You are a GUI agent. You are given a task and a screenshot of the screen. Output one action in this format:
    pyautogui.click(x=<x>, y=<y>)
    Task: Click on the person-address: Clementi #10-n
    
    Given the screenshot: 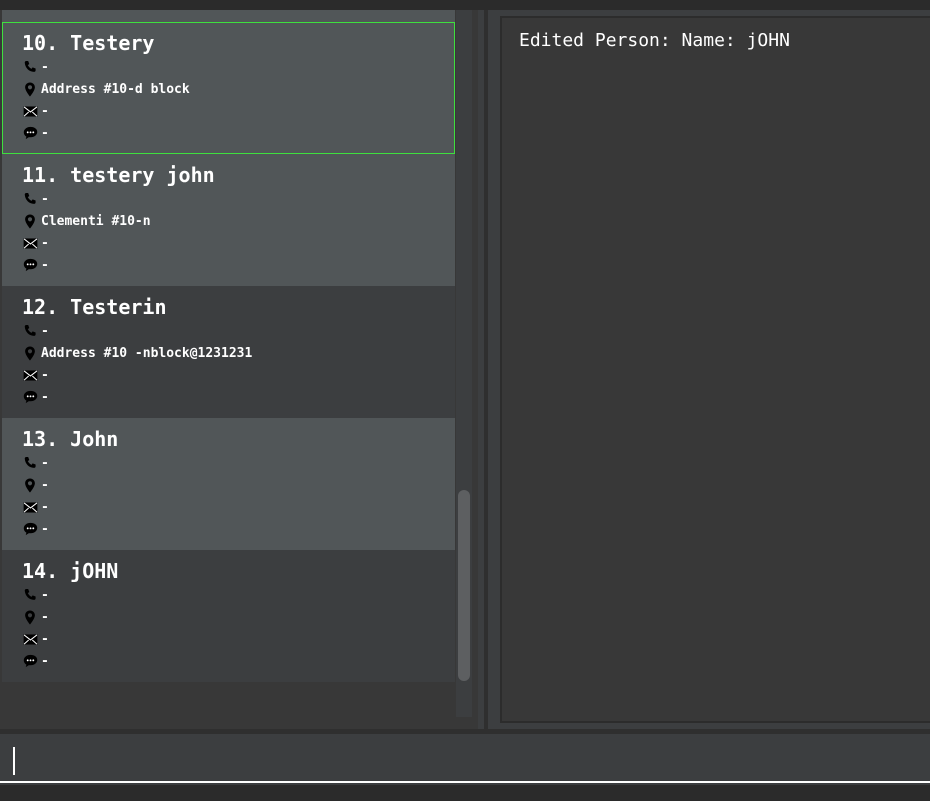 What is the action you would take?
    pyautogui.click(x=96, y=221)
    